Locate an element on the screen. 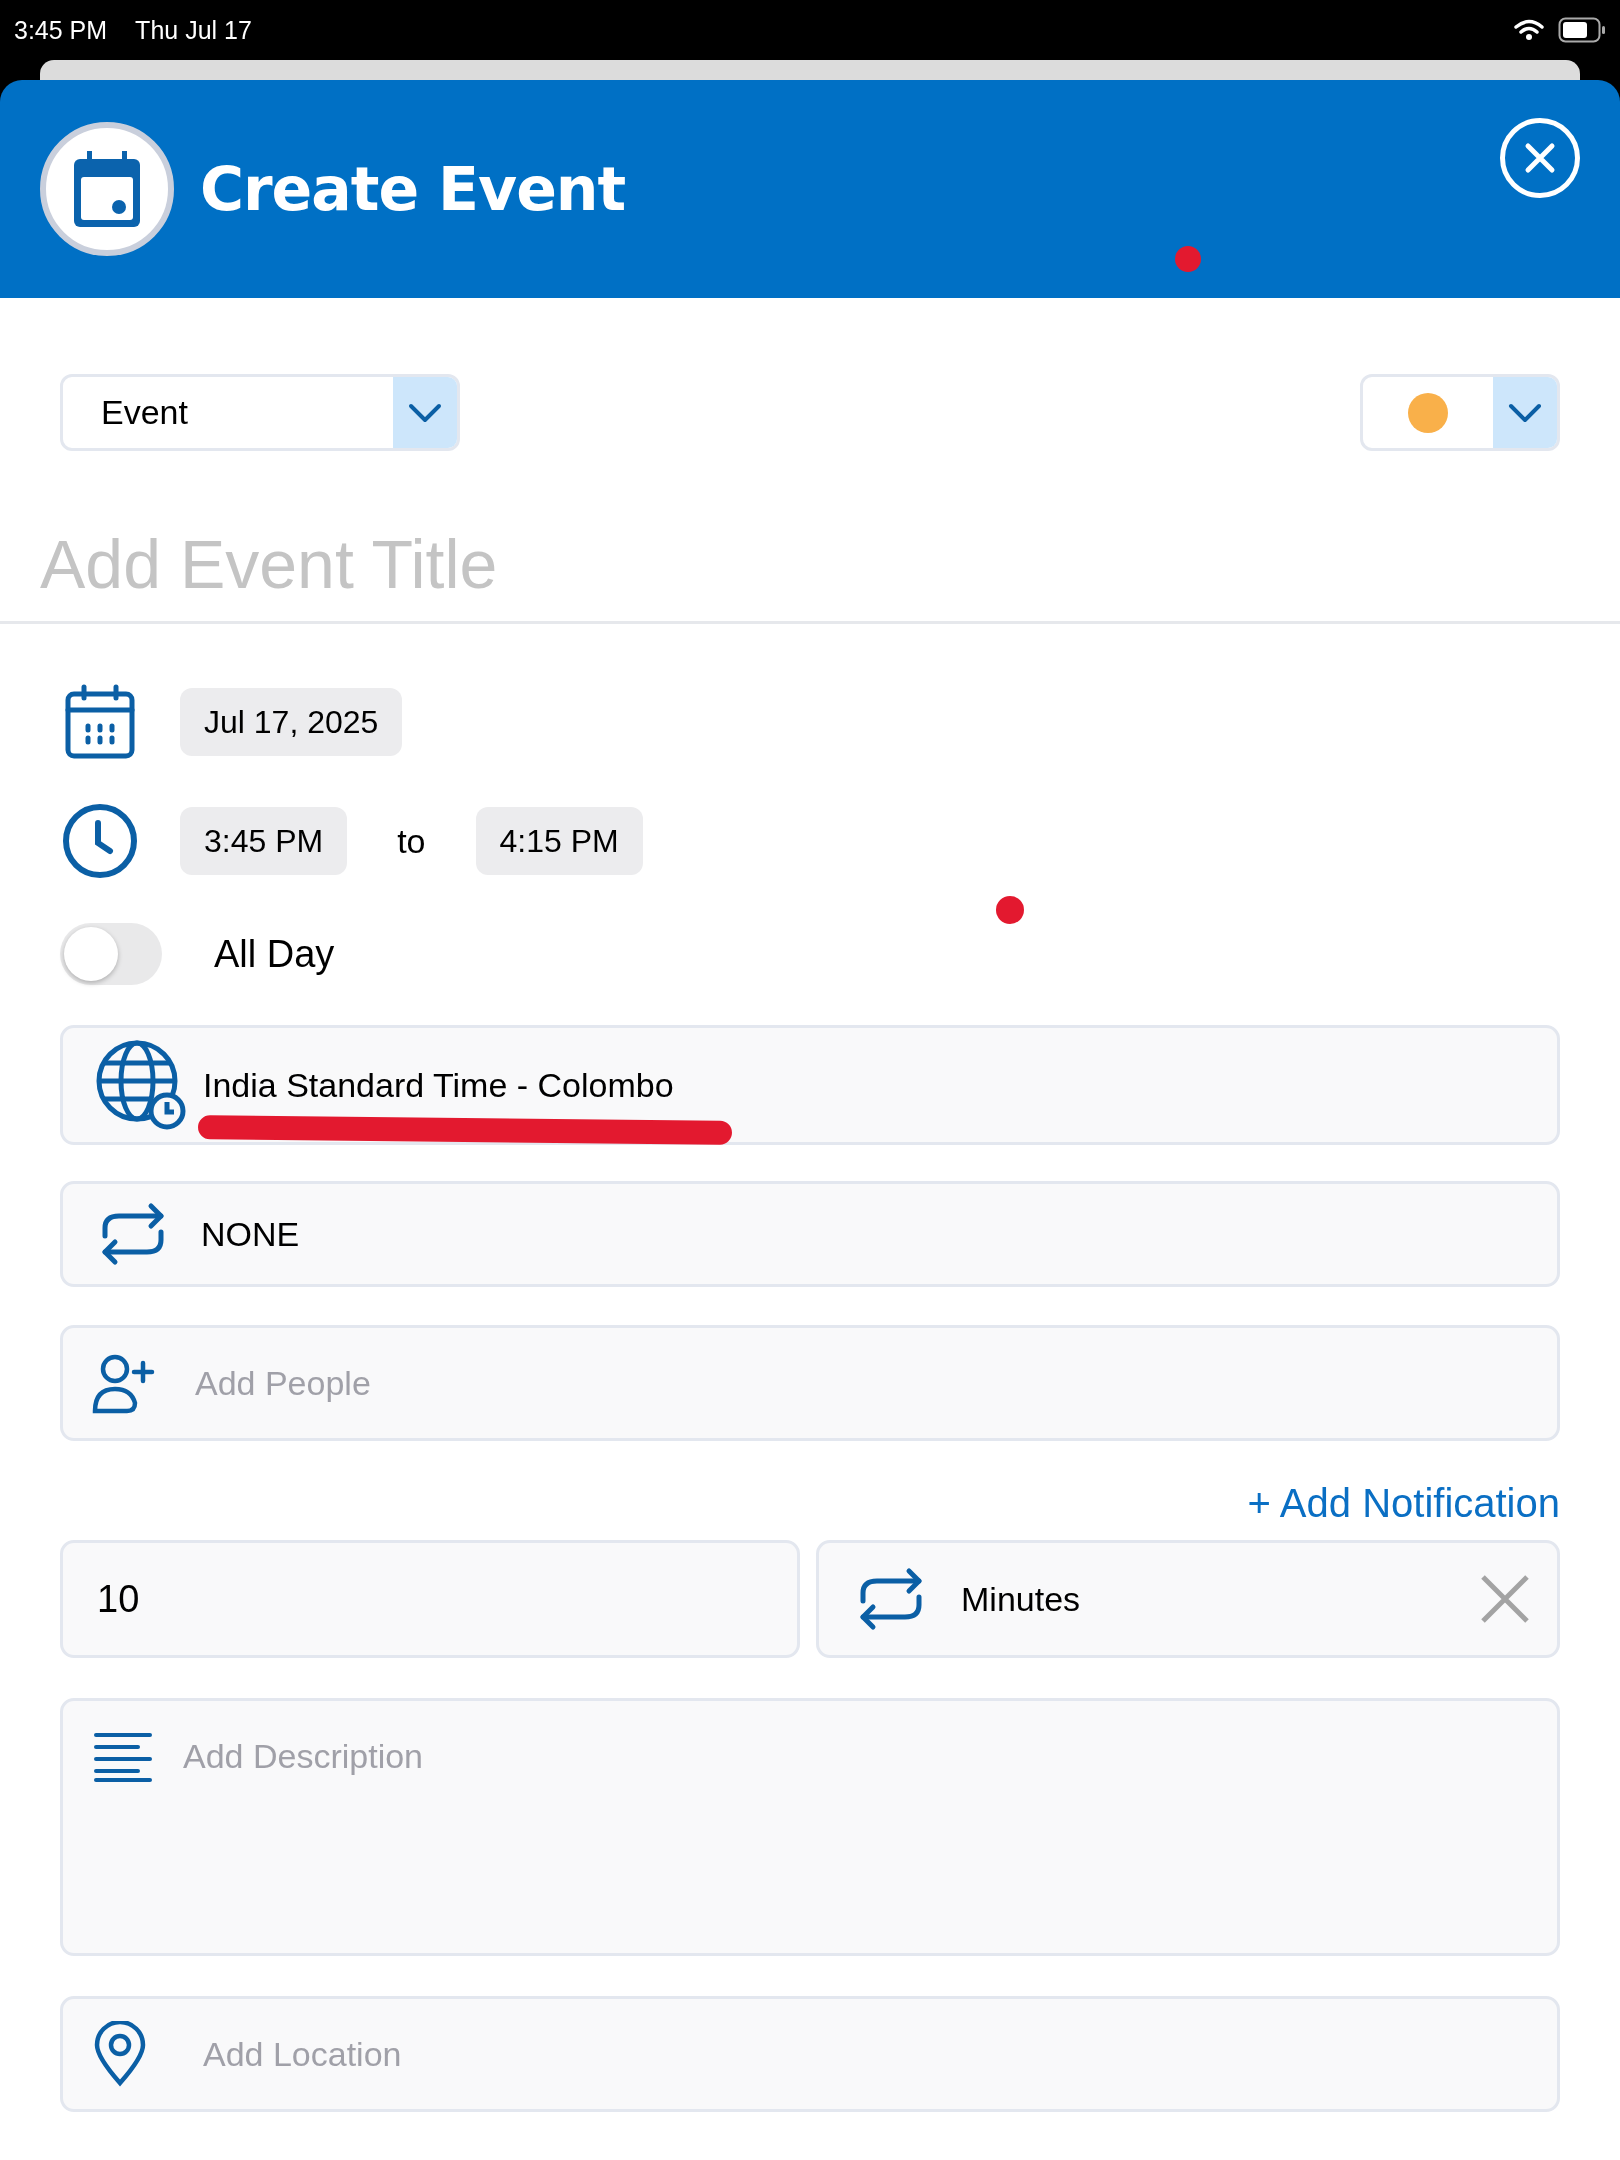 This screenshot has height=2160, width=1620. notification-unit-dropdown: Minutes is located at coordinates (1188, 1599).